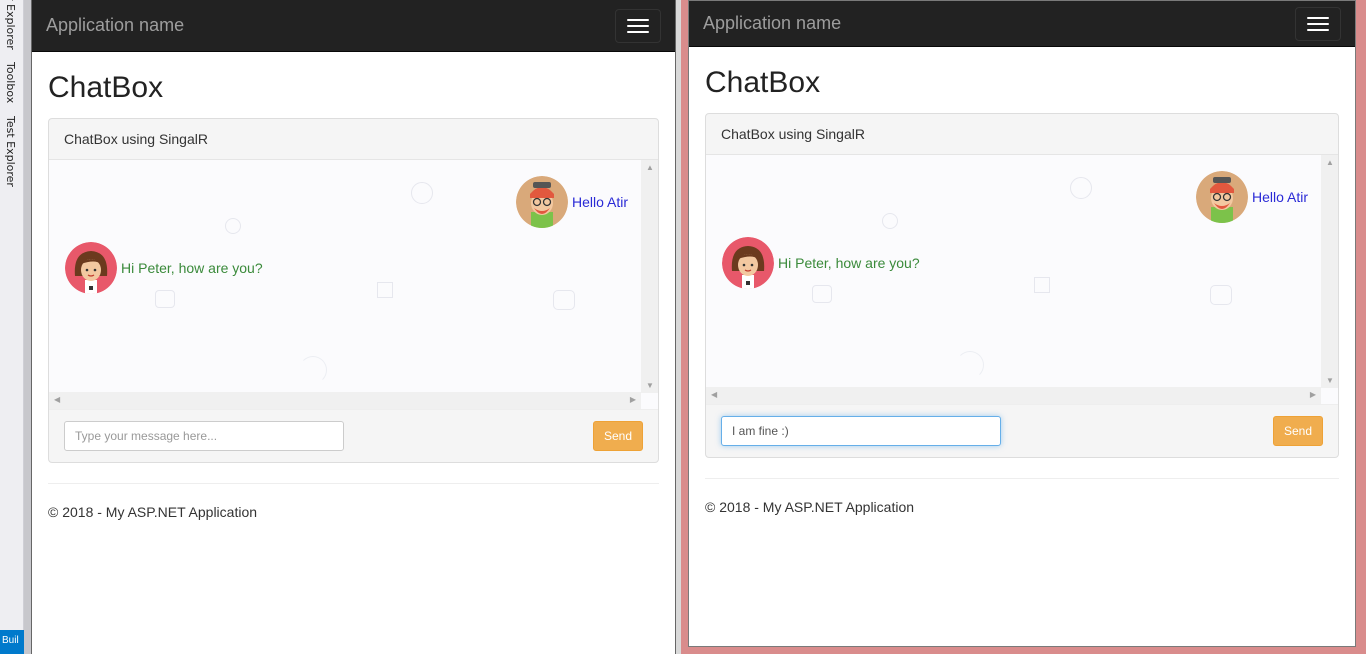  I want to click on vs-status-bar: Buil, so click(12, 642).